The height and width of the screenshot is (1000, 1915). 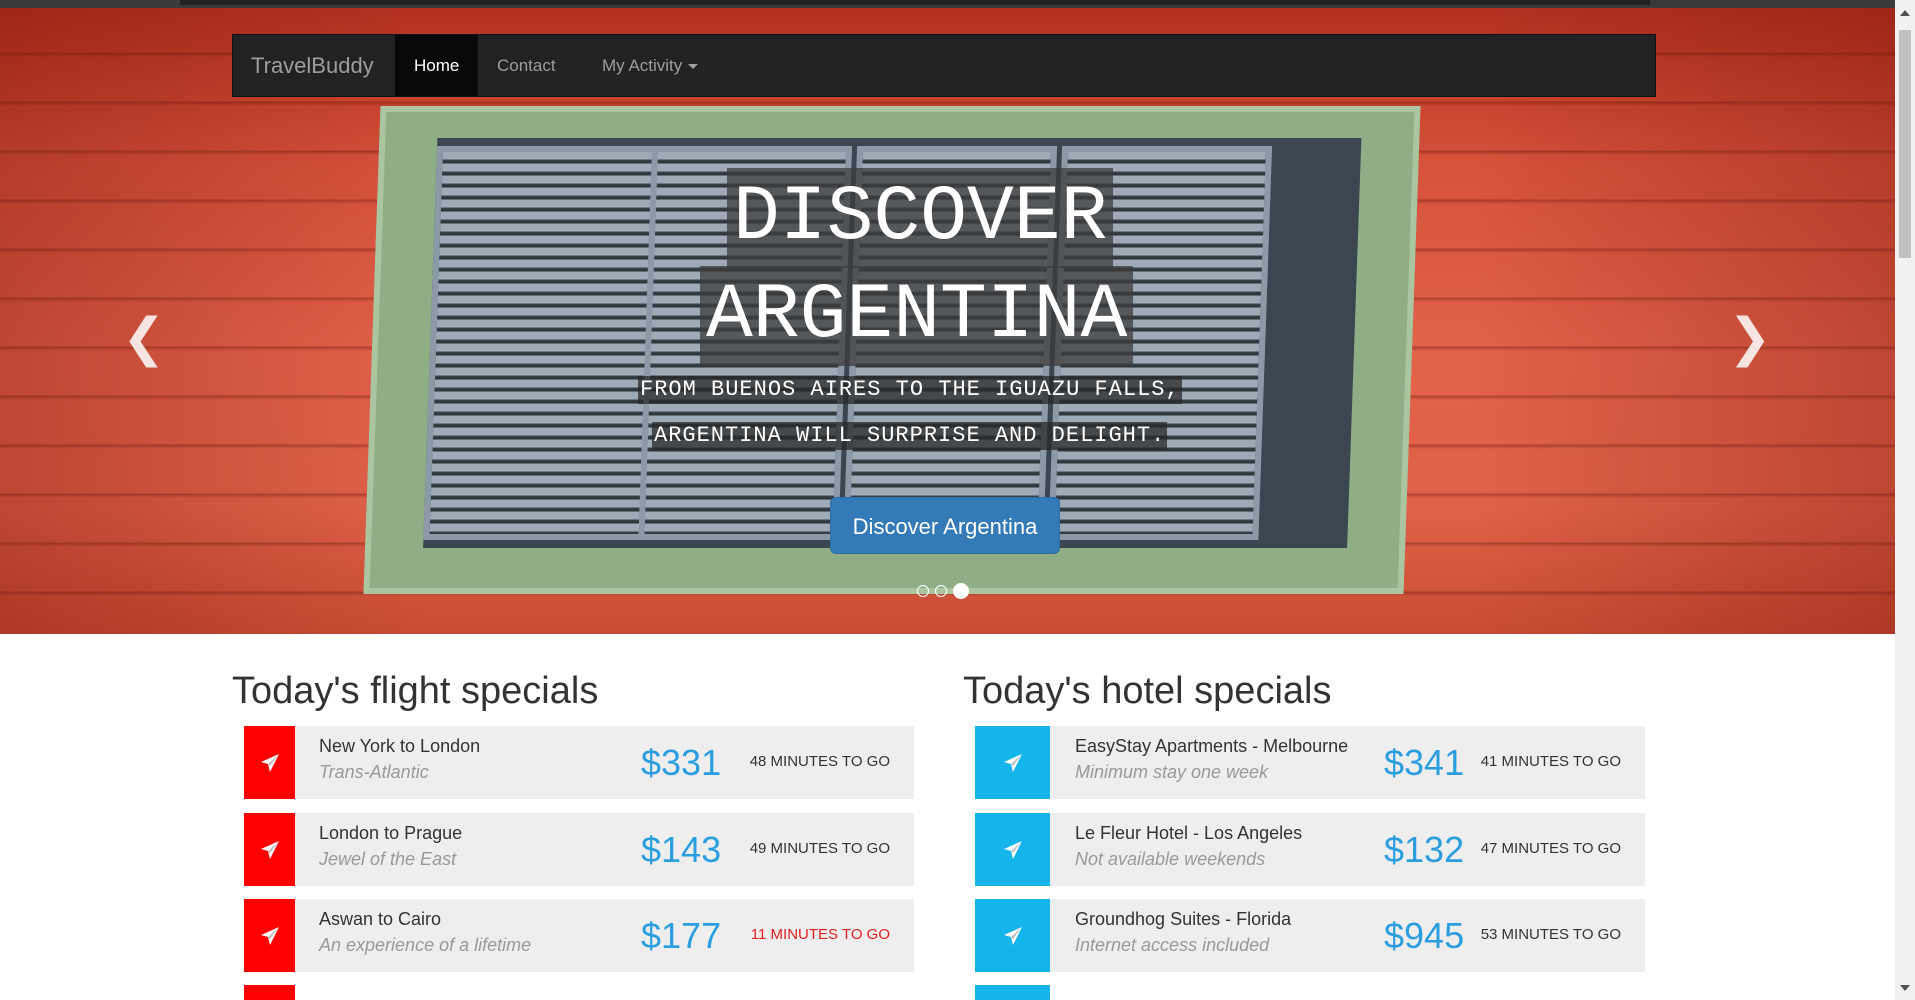 I want to click on hotel-special-countdown: 41 MINUTES TO GO, so click(x=1550, y=761).